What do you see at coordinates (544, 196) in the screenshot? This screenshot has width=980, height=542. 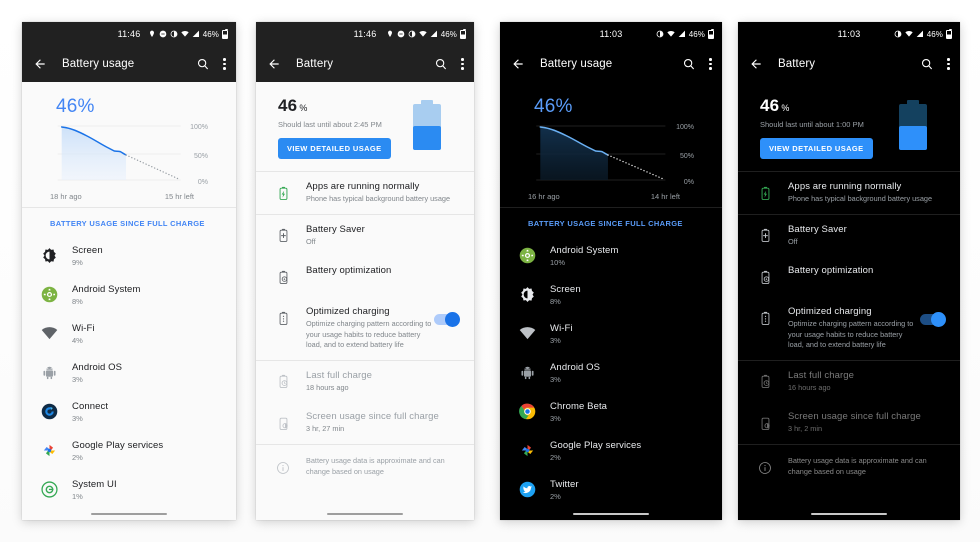 I see `chart-x-start: 16 hr ago` at bounding box center [544, 196].